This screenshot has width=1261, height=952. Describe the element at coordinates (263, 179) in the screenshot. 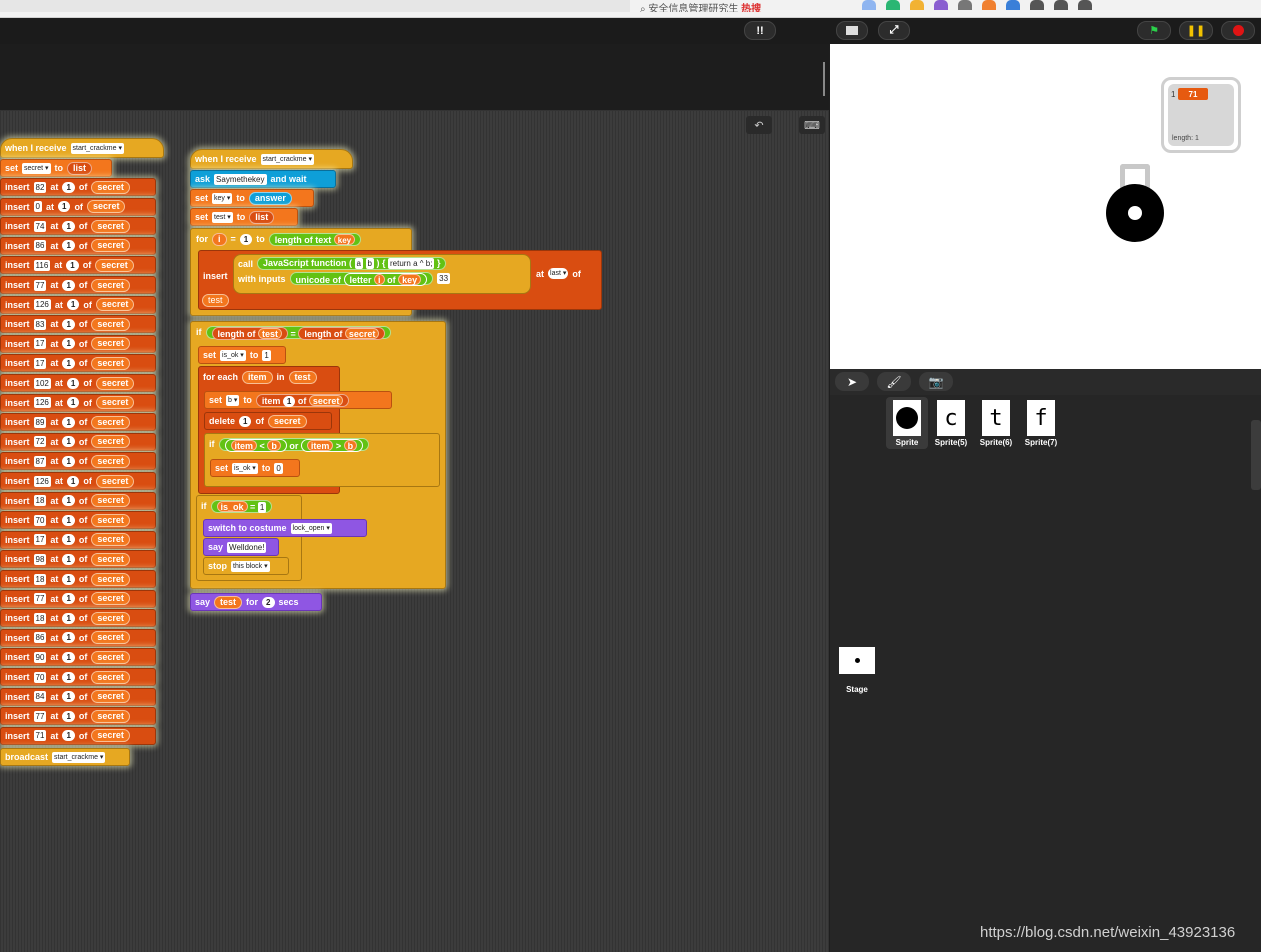

I see `ask-and-wait-block: ask Saymethekey and wait` at that location.